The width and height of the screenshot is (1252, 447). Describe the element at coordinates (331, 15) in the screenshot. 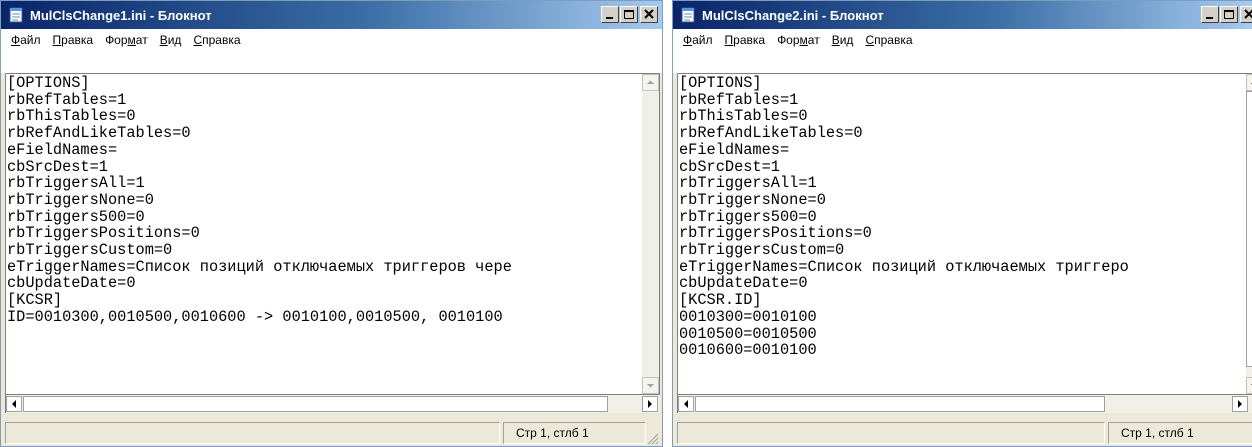

I see `title-bar: MulClsChange1.ini - Блокнот` at that location.